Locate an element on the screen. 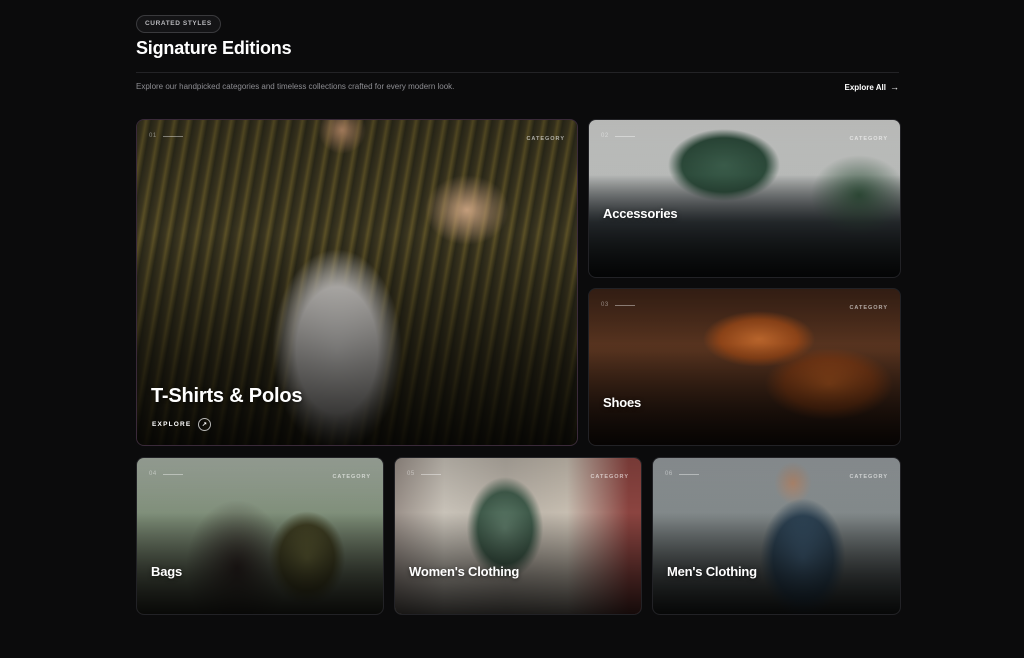  divider is located at coordinates (517, 72).